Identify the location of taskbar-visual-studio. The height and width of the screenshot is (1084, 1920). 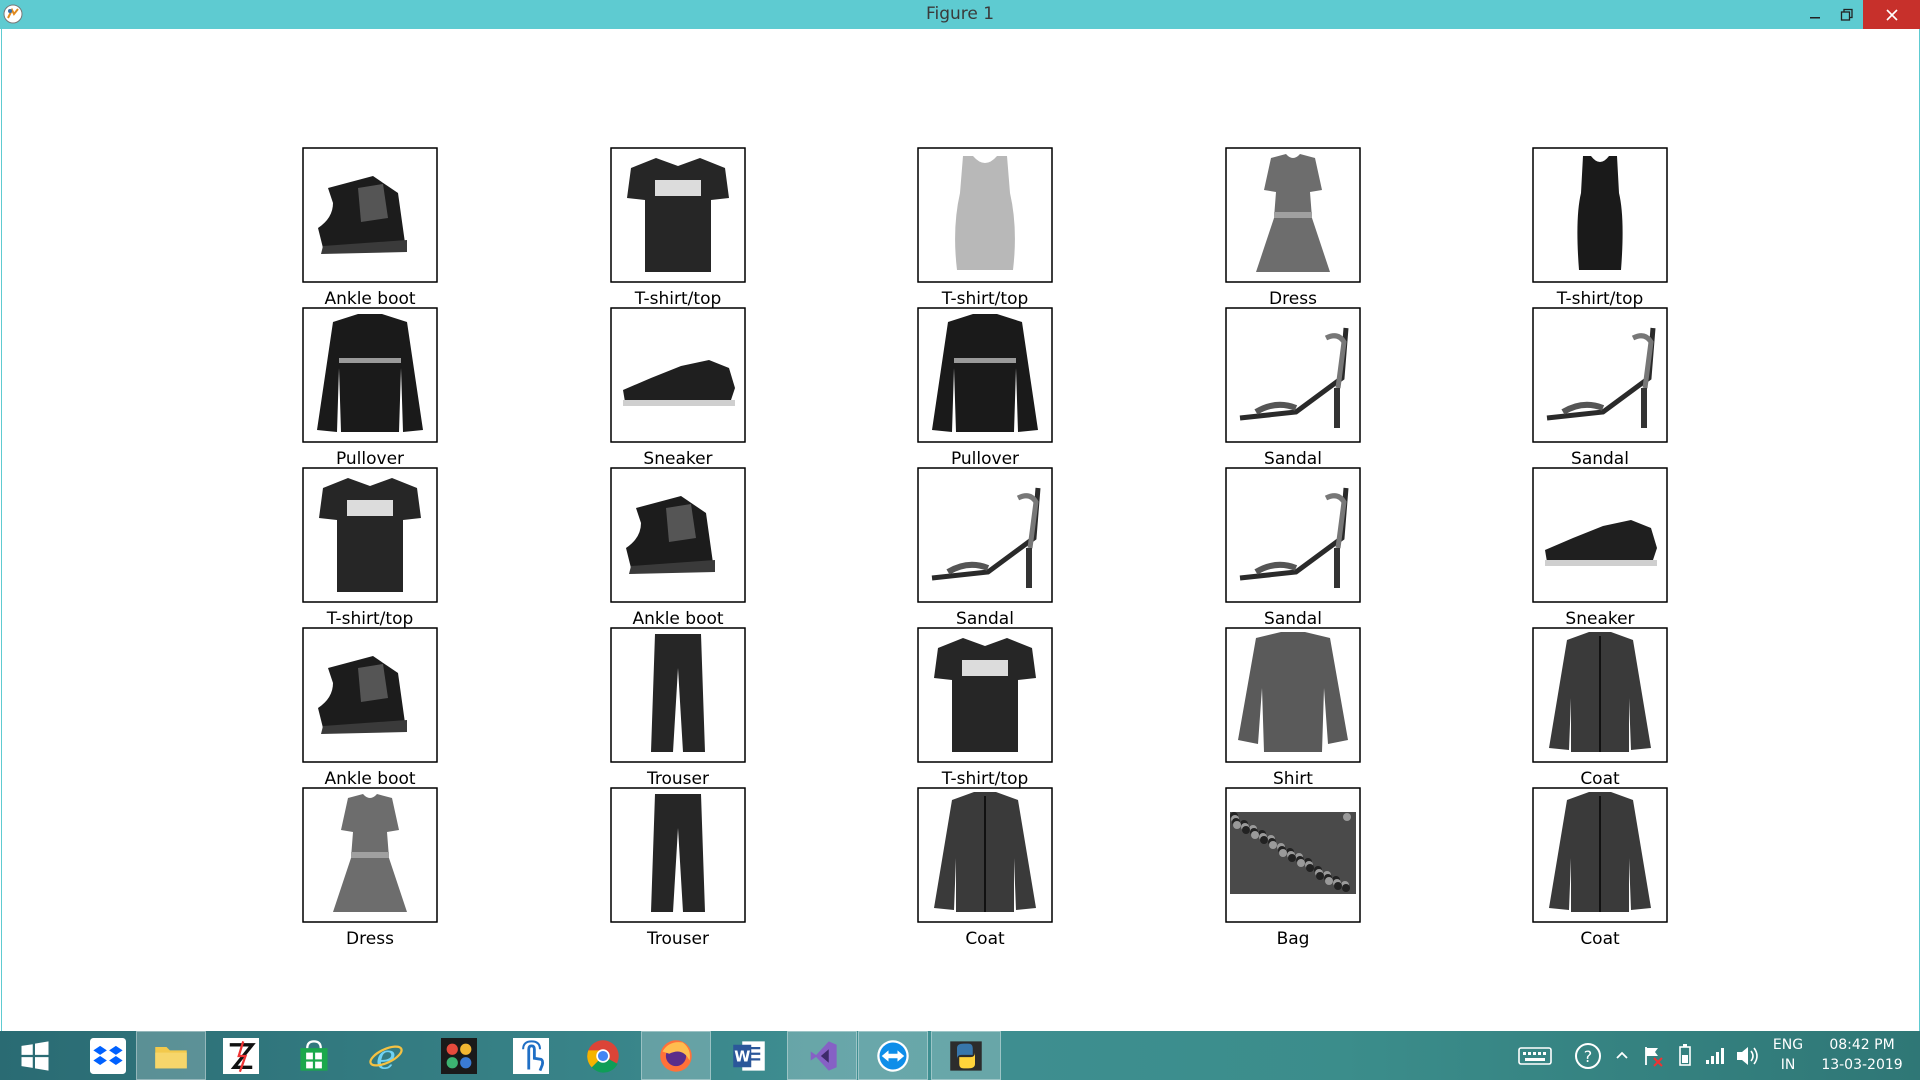
(822, 1055).